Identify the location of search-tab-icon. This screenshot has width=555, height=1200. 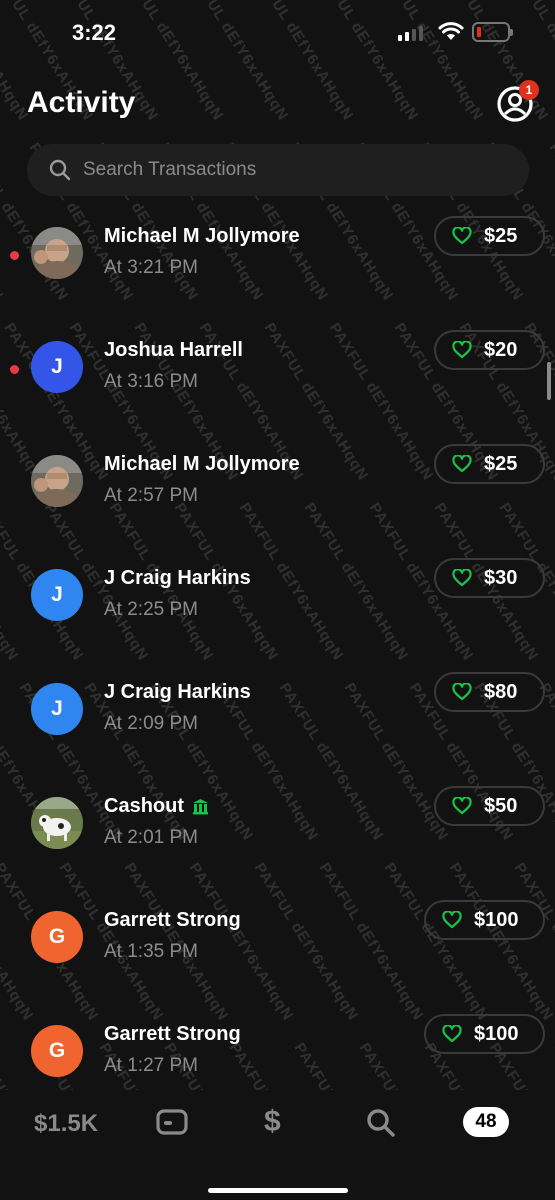
(381, 1123).